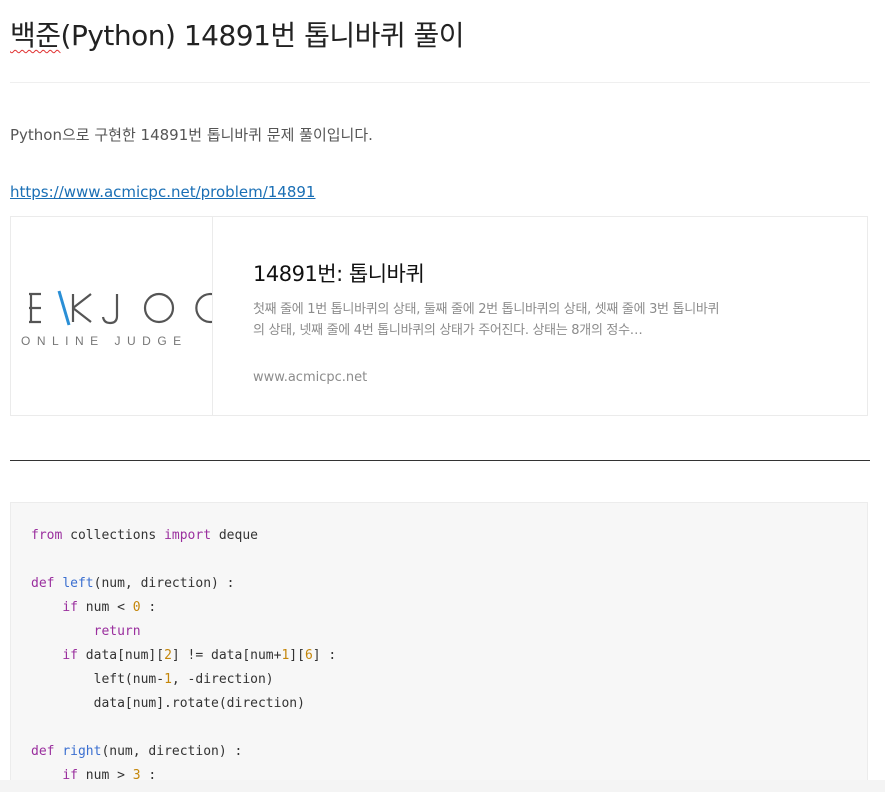 This screenshot has width=885, height=792. Describe the element at coordinates (148, 607) in the screenshot. I see `code-token: :` at that location.